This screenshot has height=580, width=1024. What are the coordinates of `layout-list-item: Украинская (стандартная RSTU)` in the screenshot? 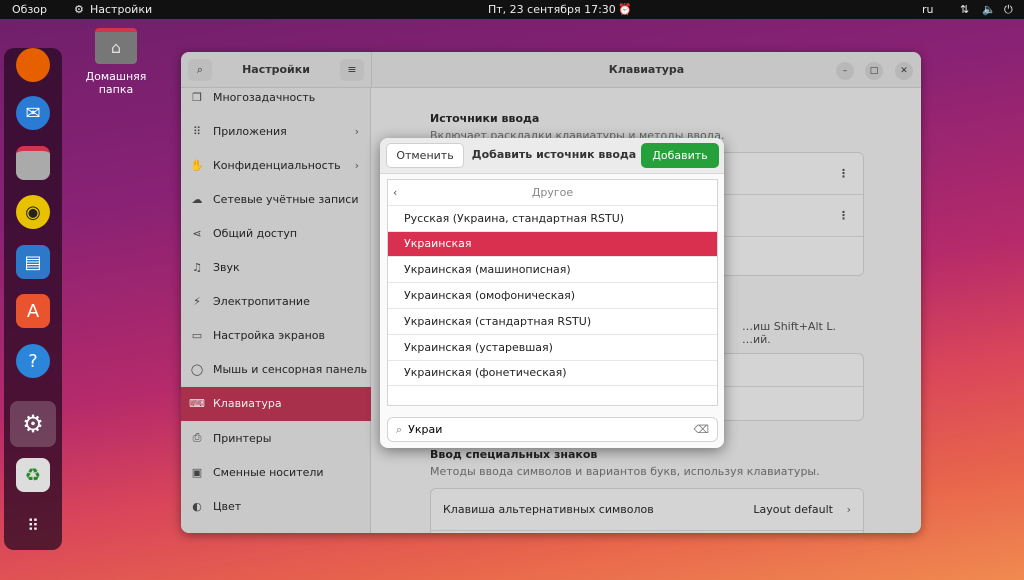 It's located at (552, 322).